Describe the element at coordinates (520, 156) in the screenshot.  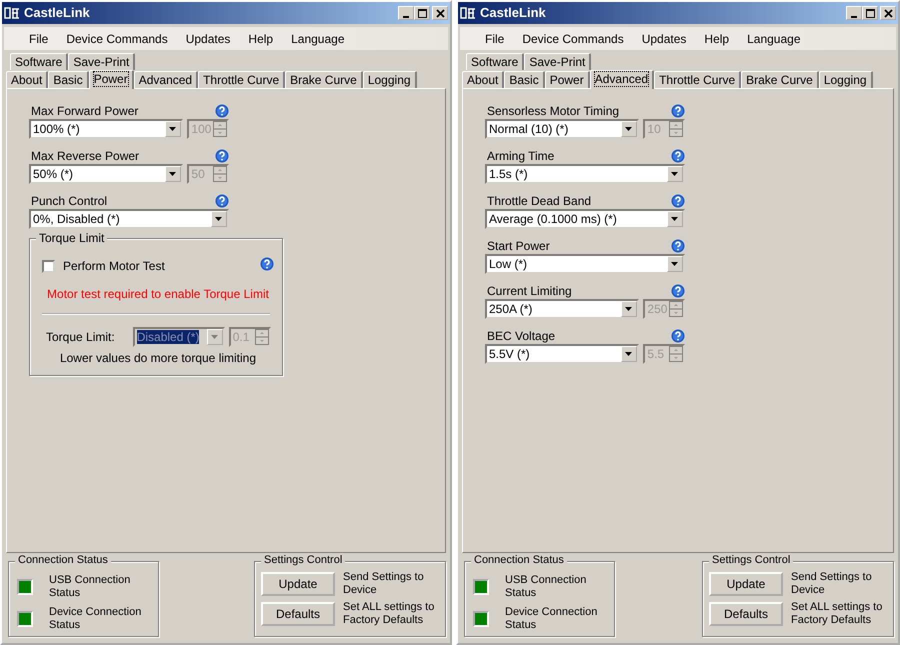
I see `setting-label: Arming Time` at that location.